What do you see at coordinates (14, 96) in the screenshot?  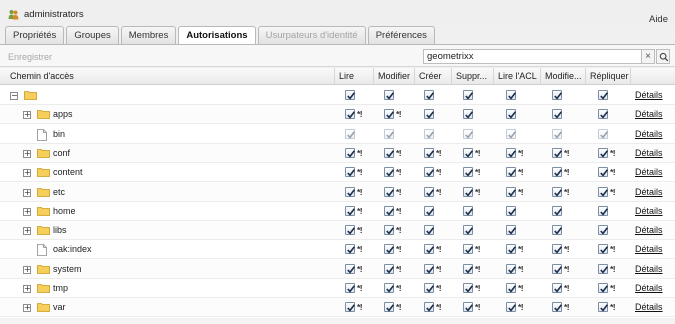 I see `collapse-icon: −` at bounding box center [14, 96].